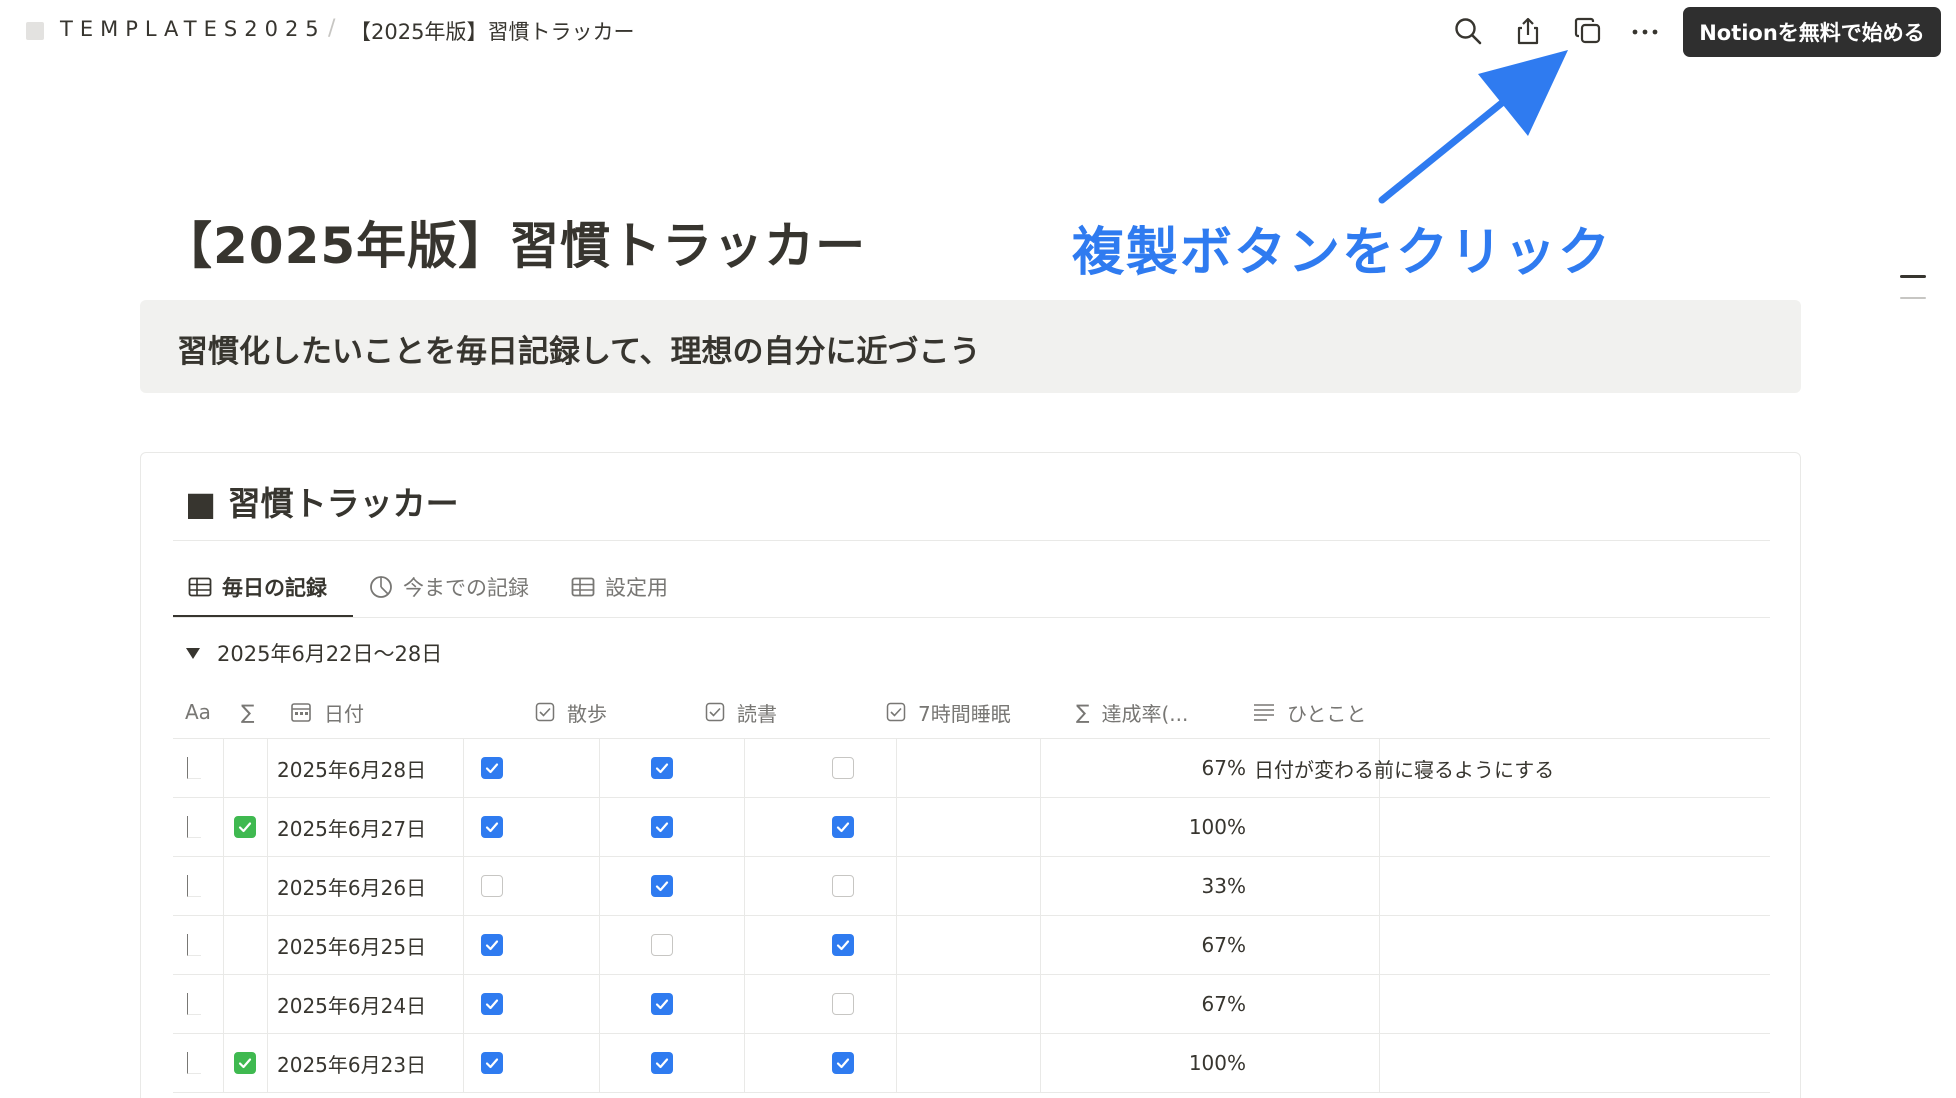 Image resolution: width=1956 pixels, height=1098 pixels. Describe the element at coordinates (35, 31) in the screenshot. I see `workspace-icon` at that location.